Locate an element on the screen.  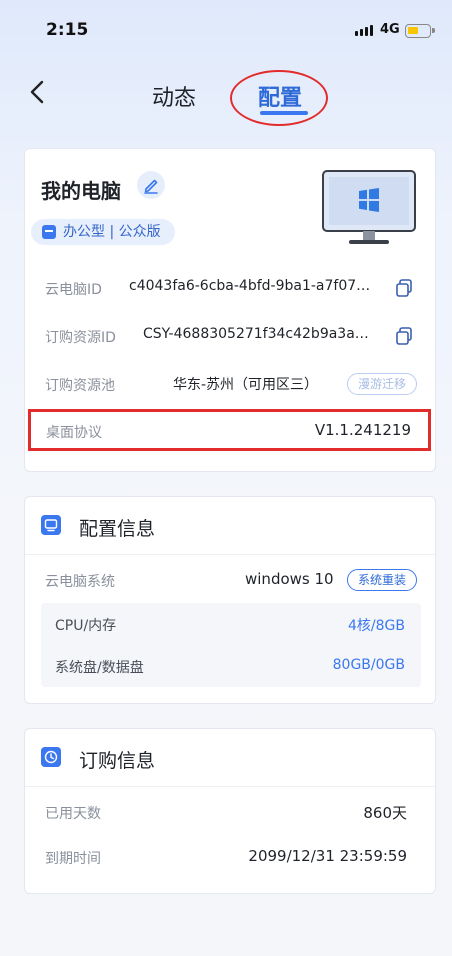
pencil-icon is located at coordinates (151, 186).